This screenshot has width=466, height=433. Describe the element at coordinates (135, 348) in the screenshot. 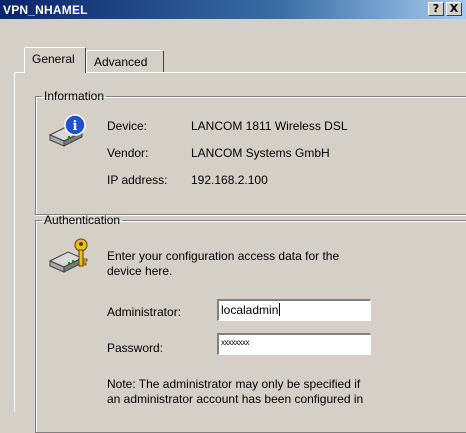

I see `password-label: Password:` at that location.